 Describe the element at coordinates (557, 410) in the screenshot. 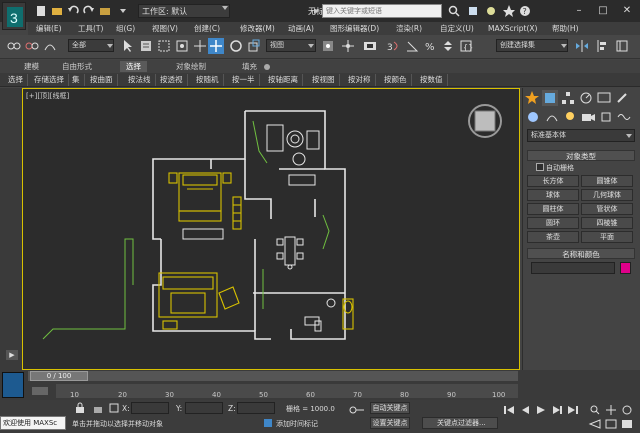

I see `next-frame-icon` at that location.